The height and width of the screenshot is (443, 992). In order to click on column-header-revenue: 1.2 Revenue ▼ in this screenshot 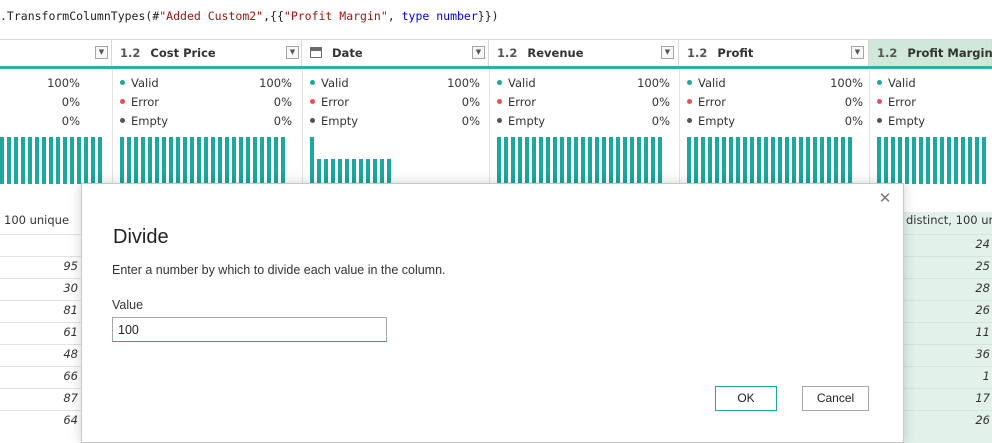, I will do `click(584, 53)`.